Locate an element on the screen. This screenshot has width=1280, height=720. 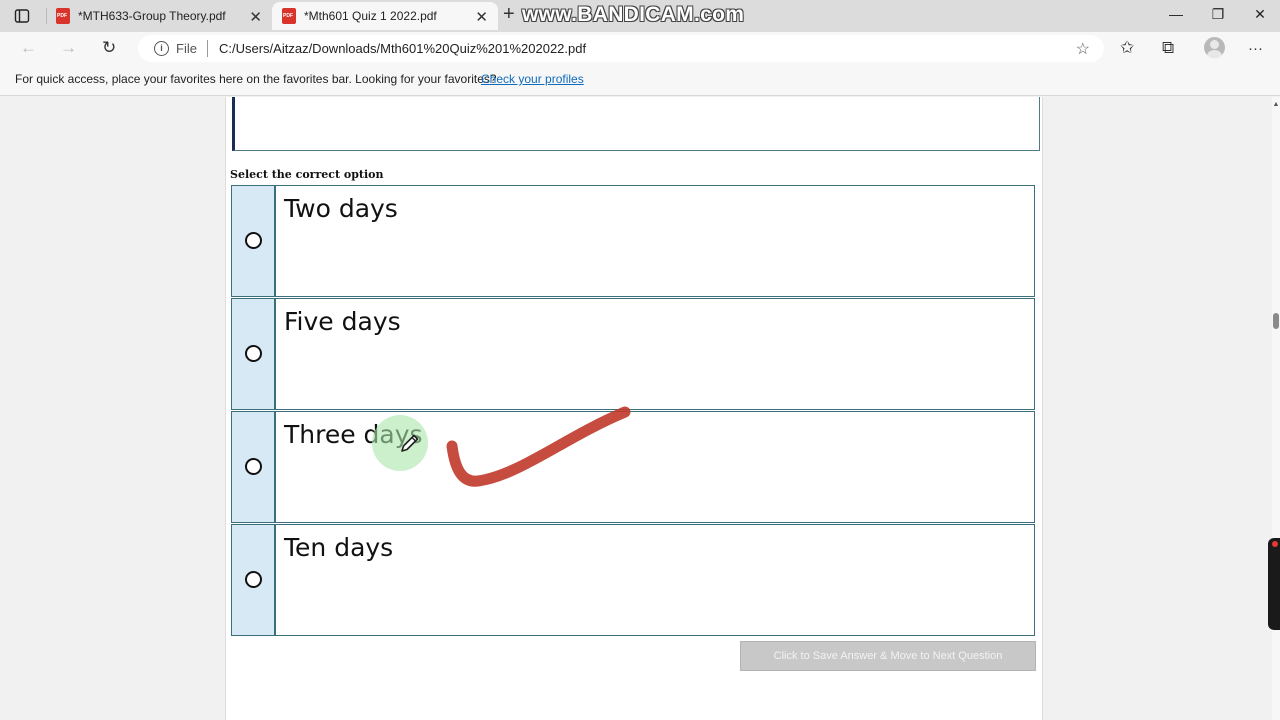
option-label: Ten days is located at coordinates (339, 547).